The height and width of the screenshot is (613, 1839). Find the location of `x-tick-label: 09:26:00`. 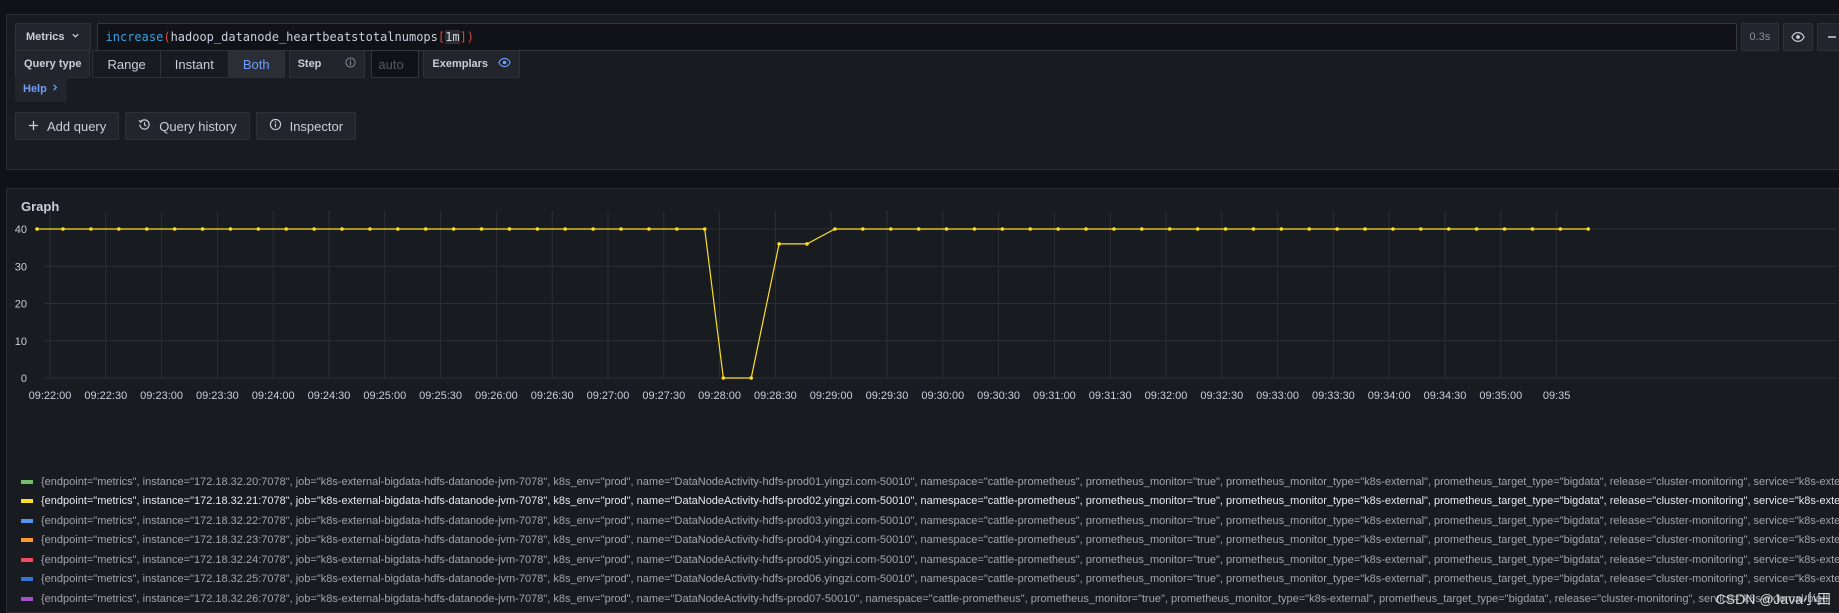

x-tick-label: 09:26:00 is located at coordinates (496, 396).